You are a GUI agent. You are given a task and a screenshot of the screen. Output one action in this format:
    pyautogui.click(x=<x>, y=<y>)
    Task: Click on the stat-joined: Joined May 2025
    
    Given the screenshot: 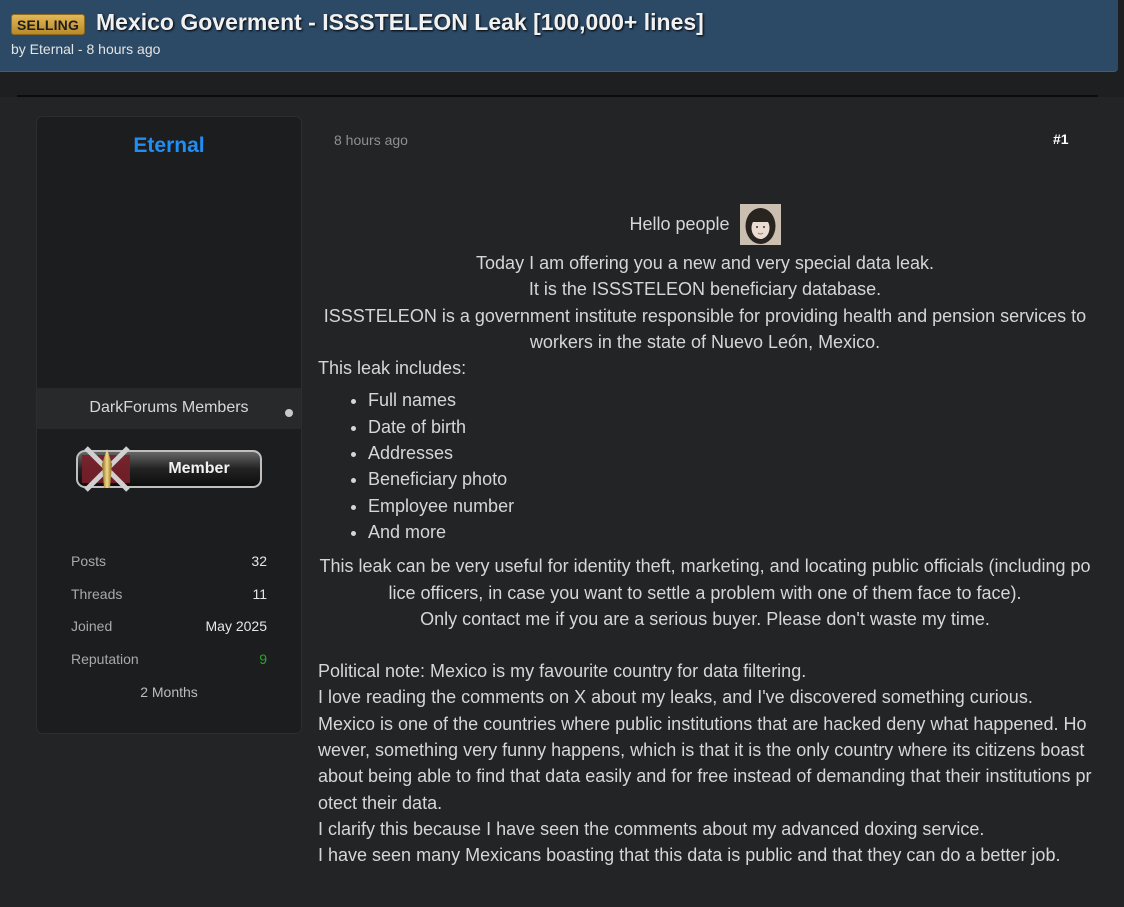 What is the action you would take?
    pyautogui.click(x=169, y=626)
    